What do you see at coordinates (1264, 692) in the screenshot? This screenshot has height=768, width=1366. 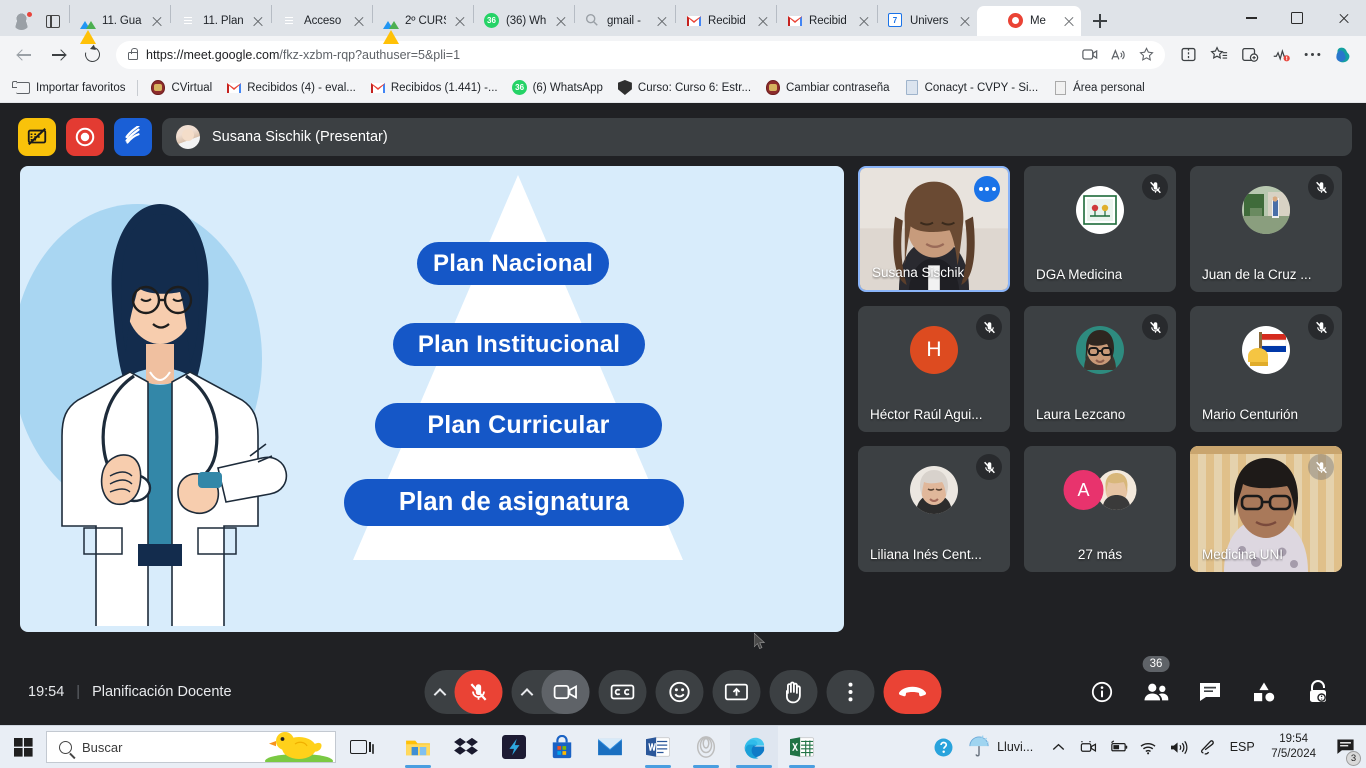 I see `activities-button` at bounding box center [1264, 692].